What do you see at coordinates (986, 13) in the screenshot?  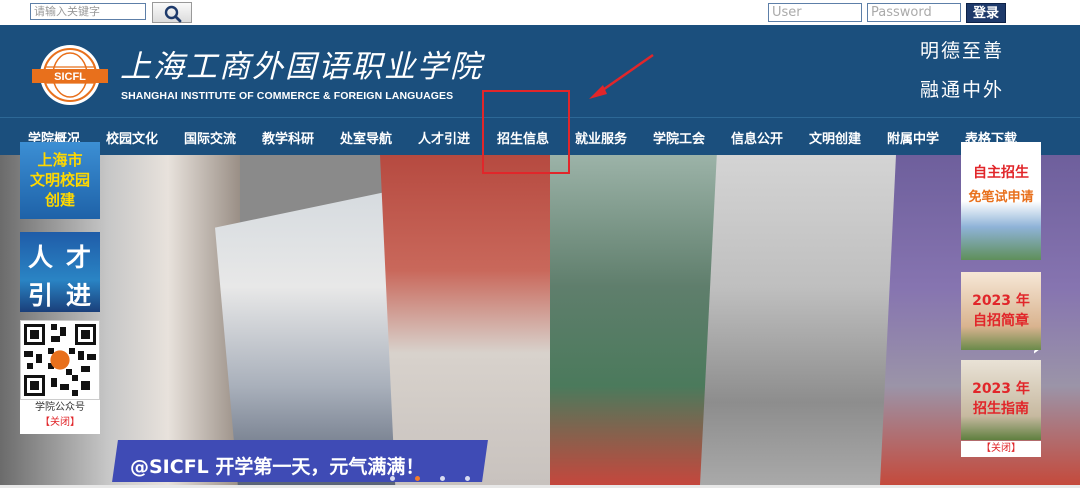 I see `login-button: 登录` at bounding box center [986, 13].